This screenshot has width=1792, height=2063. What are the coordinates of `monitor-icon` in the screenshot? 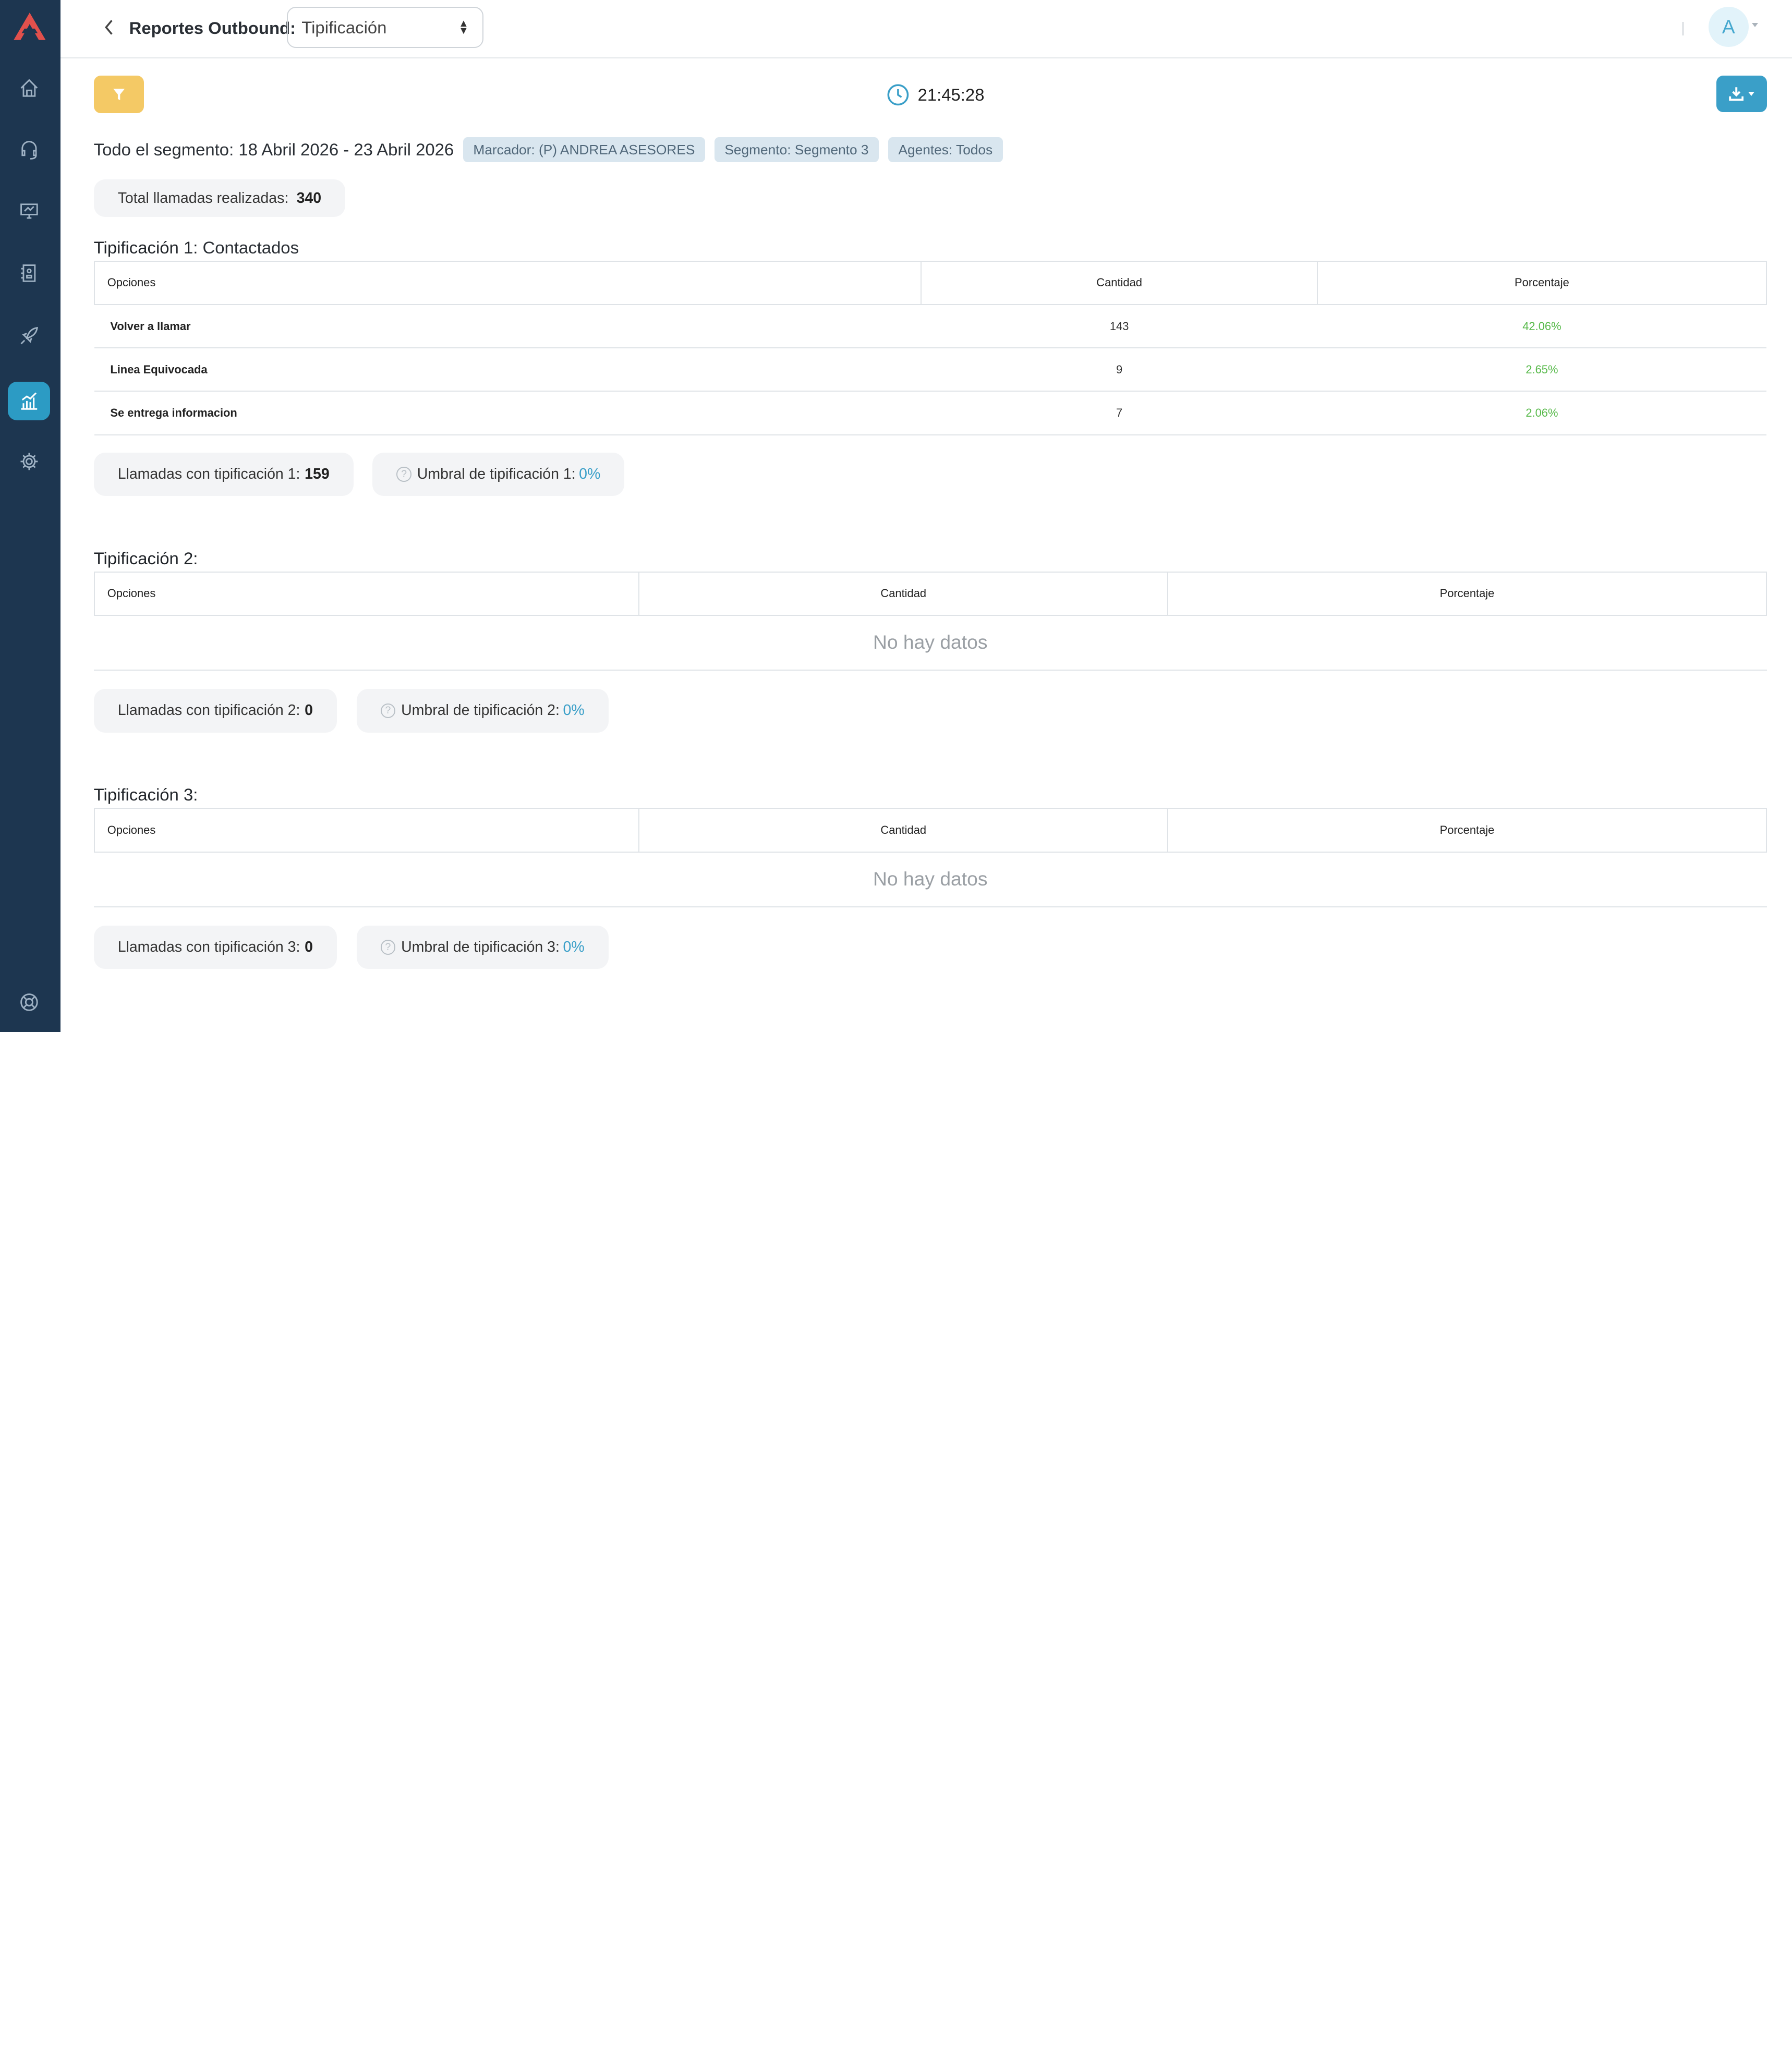 It's located at (29, 211).